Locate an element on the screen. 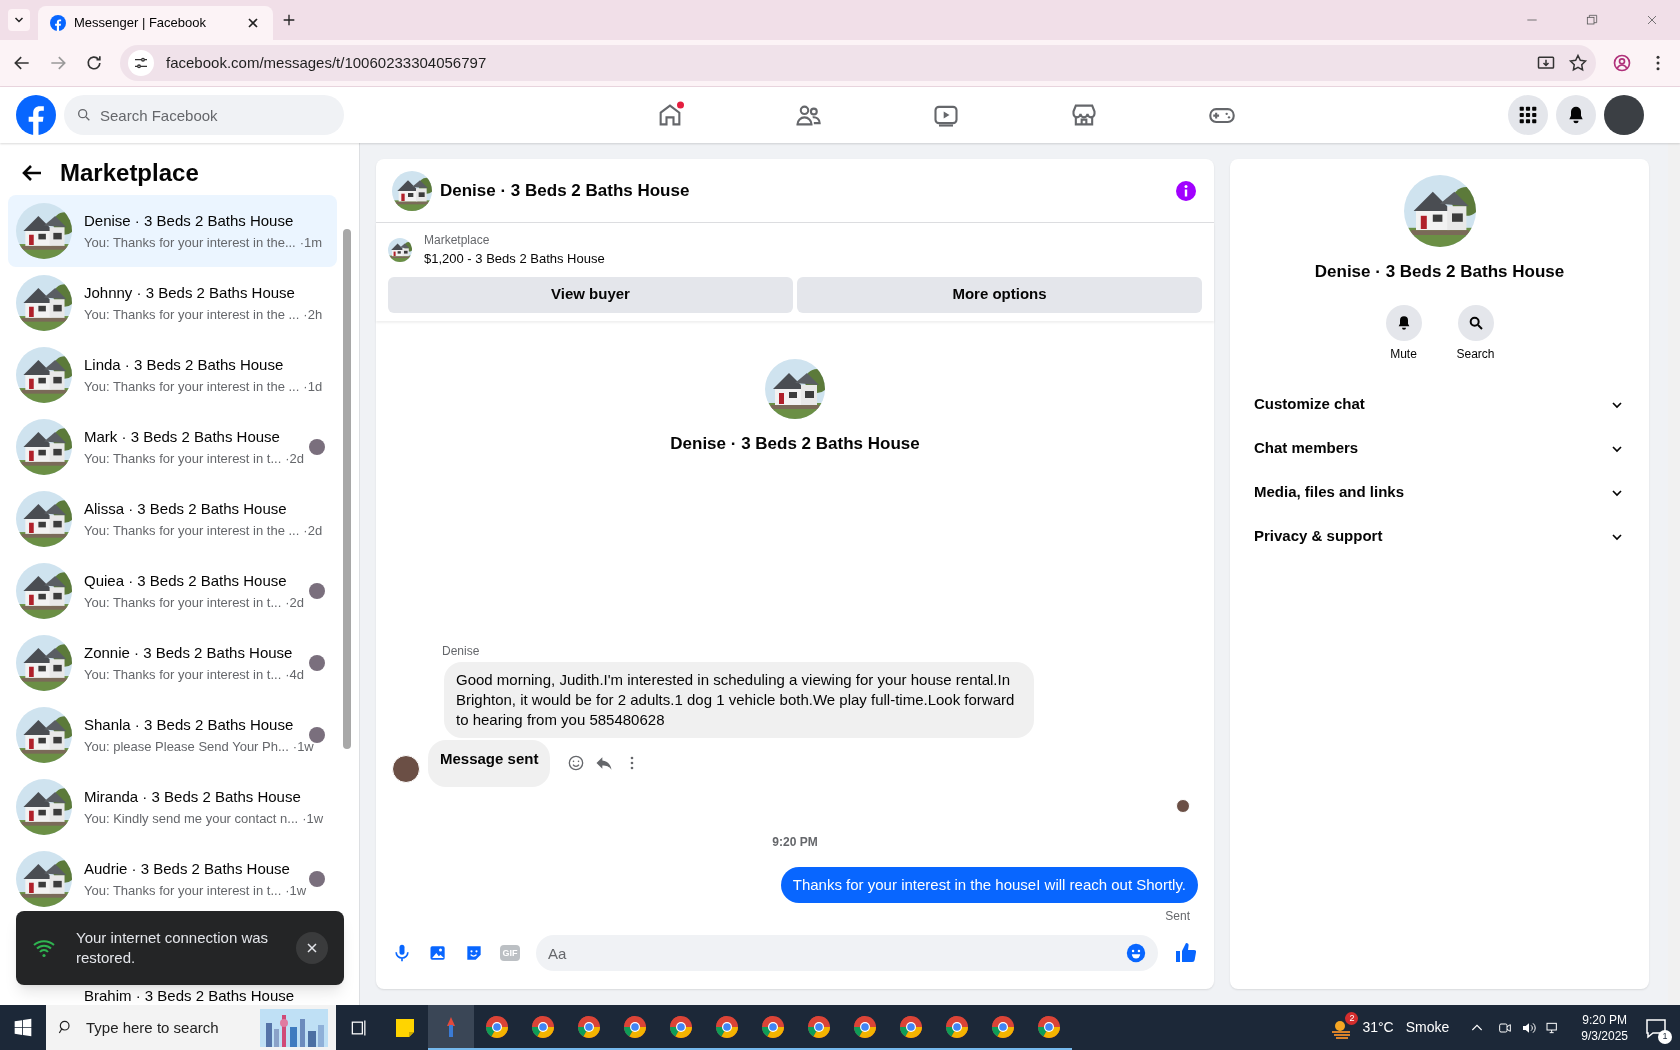  close-button is located at coordinates (312, 948).